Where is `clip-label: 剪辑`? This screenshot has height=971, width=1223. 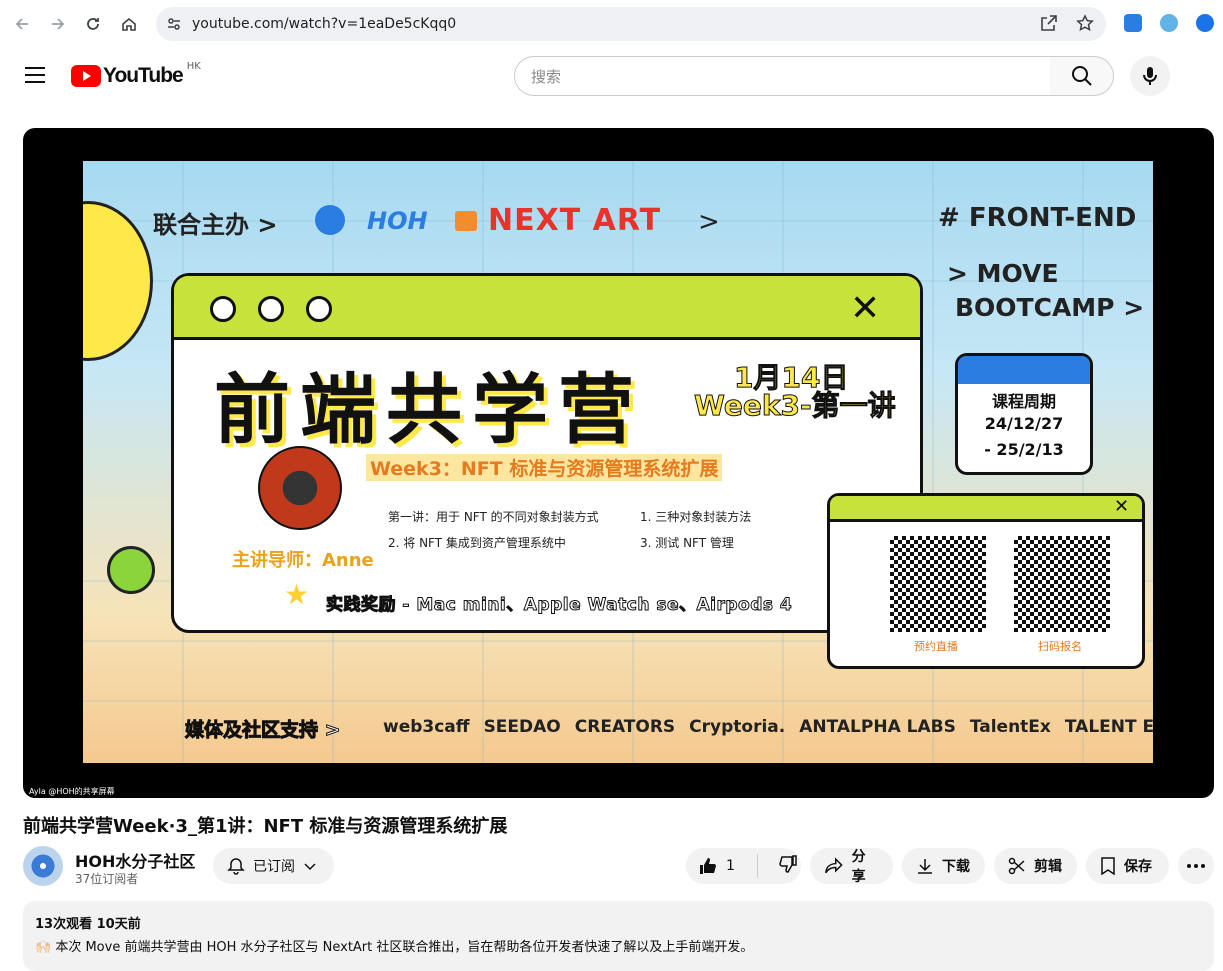 clip-label: 剪辑 is located at coordinates (1048, 867).